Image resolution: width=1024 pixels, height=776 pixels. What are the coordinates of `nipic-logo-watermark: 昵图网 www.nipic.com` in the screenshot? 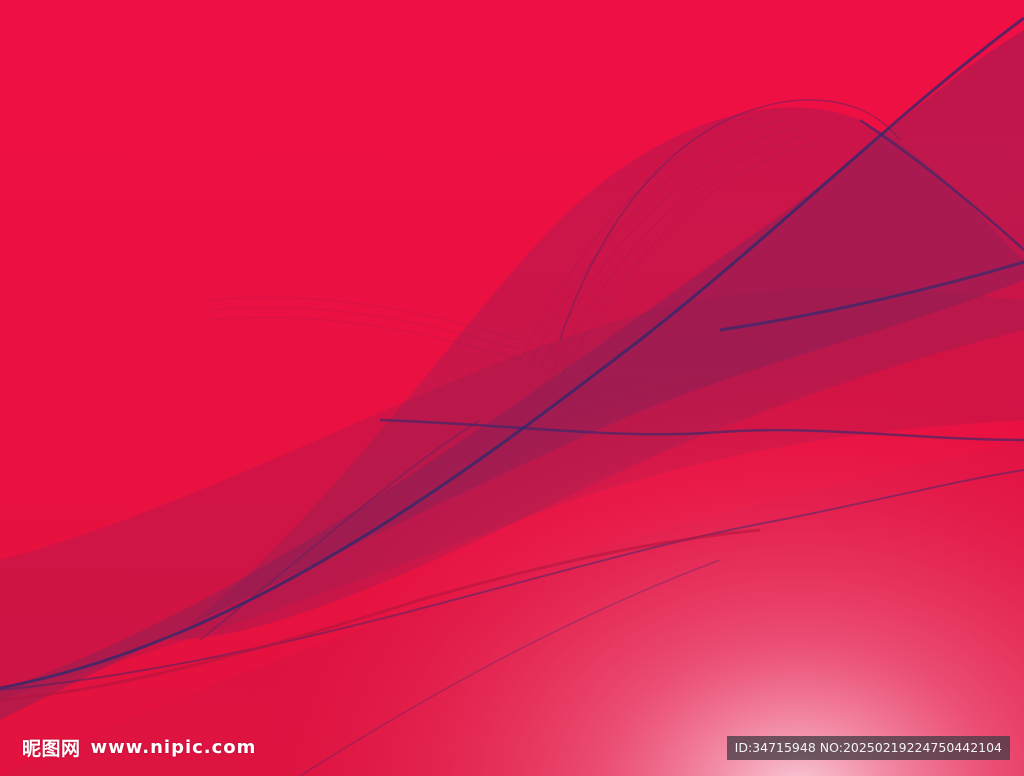 It's located at (139, 747).